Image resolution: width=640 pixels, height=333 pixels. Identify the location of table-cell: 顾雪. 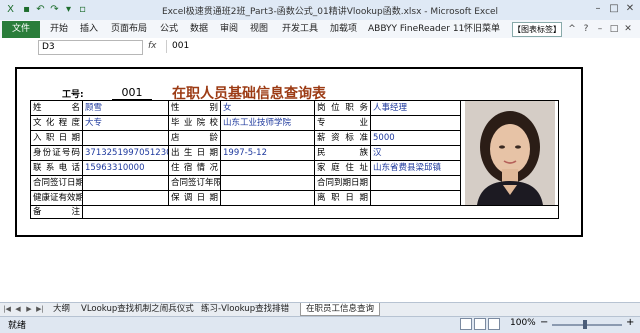
(125, 108).